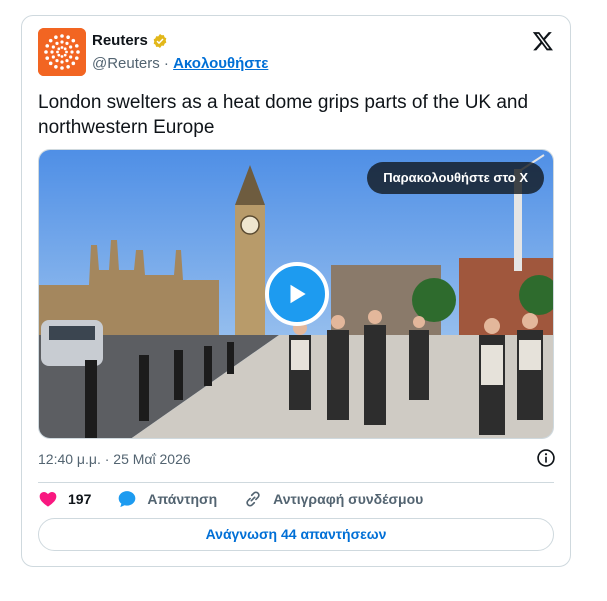 The width and height of the screenshot is (607, 601). I want to click on reuters-logo-icon, so click(62, 52).